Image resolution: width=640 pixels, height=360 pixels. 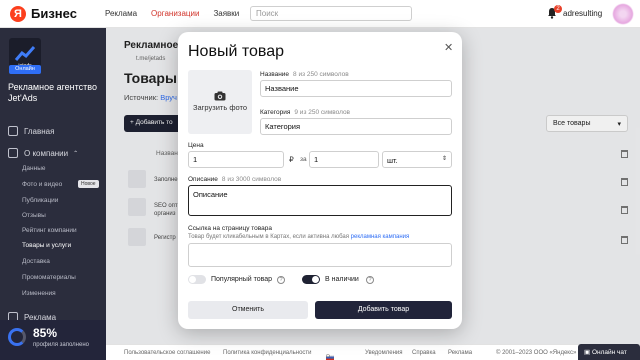 I want to click on nav-ads: Реклама, so click(x=121, y=13).